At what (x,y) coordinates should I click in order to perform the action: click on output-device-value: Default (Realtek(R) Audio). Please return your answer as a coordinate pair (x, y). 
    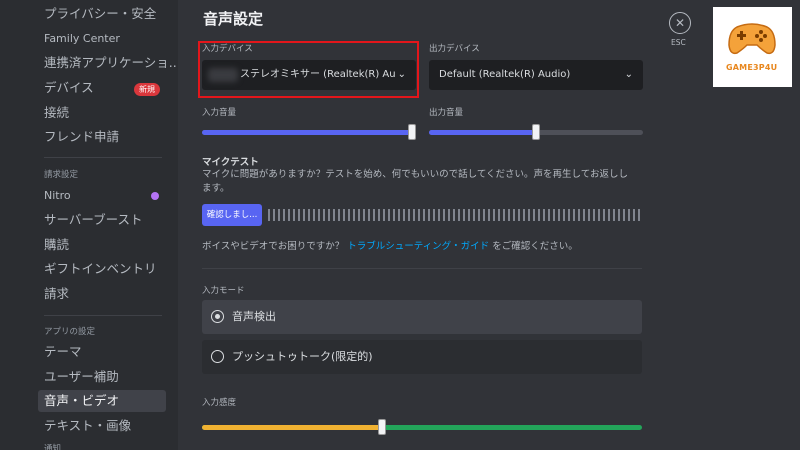
    Looking at the image, I should click on (505, 74).